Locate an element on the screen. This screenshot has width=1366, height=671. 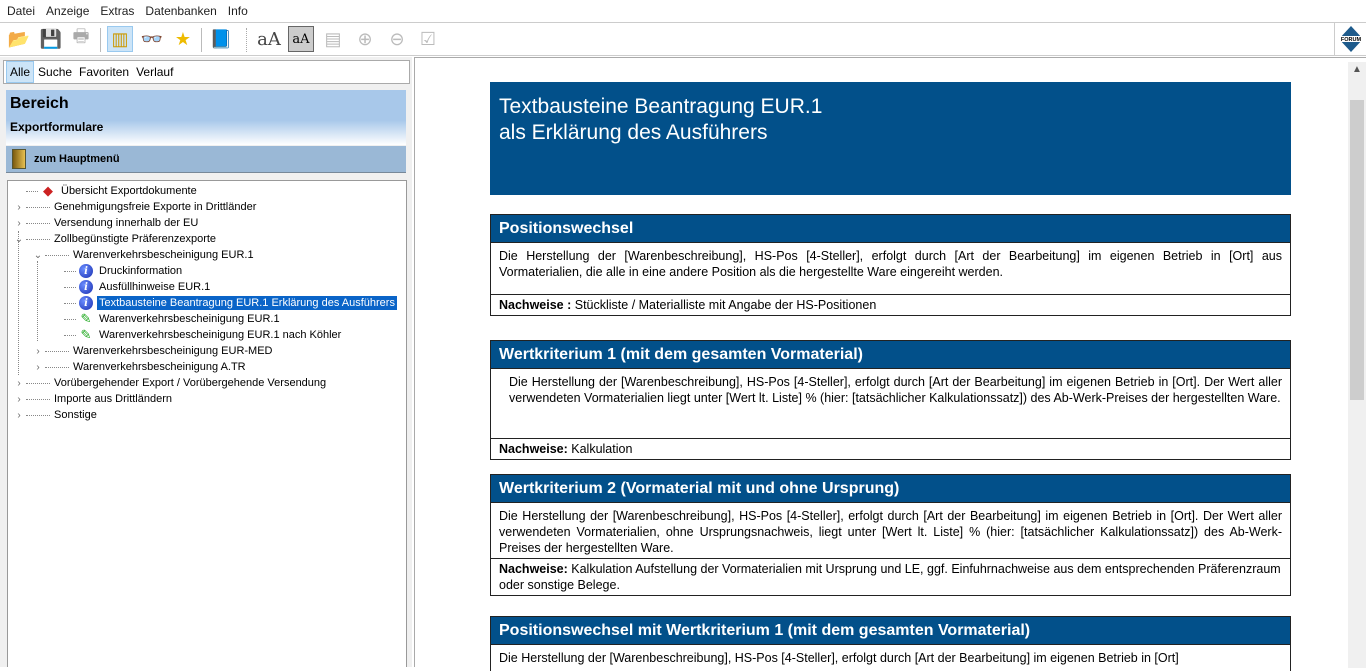
main-menu-button: zum Hauptmenü is located at coordinates (206, 159).